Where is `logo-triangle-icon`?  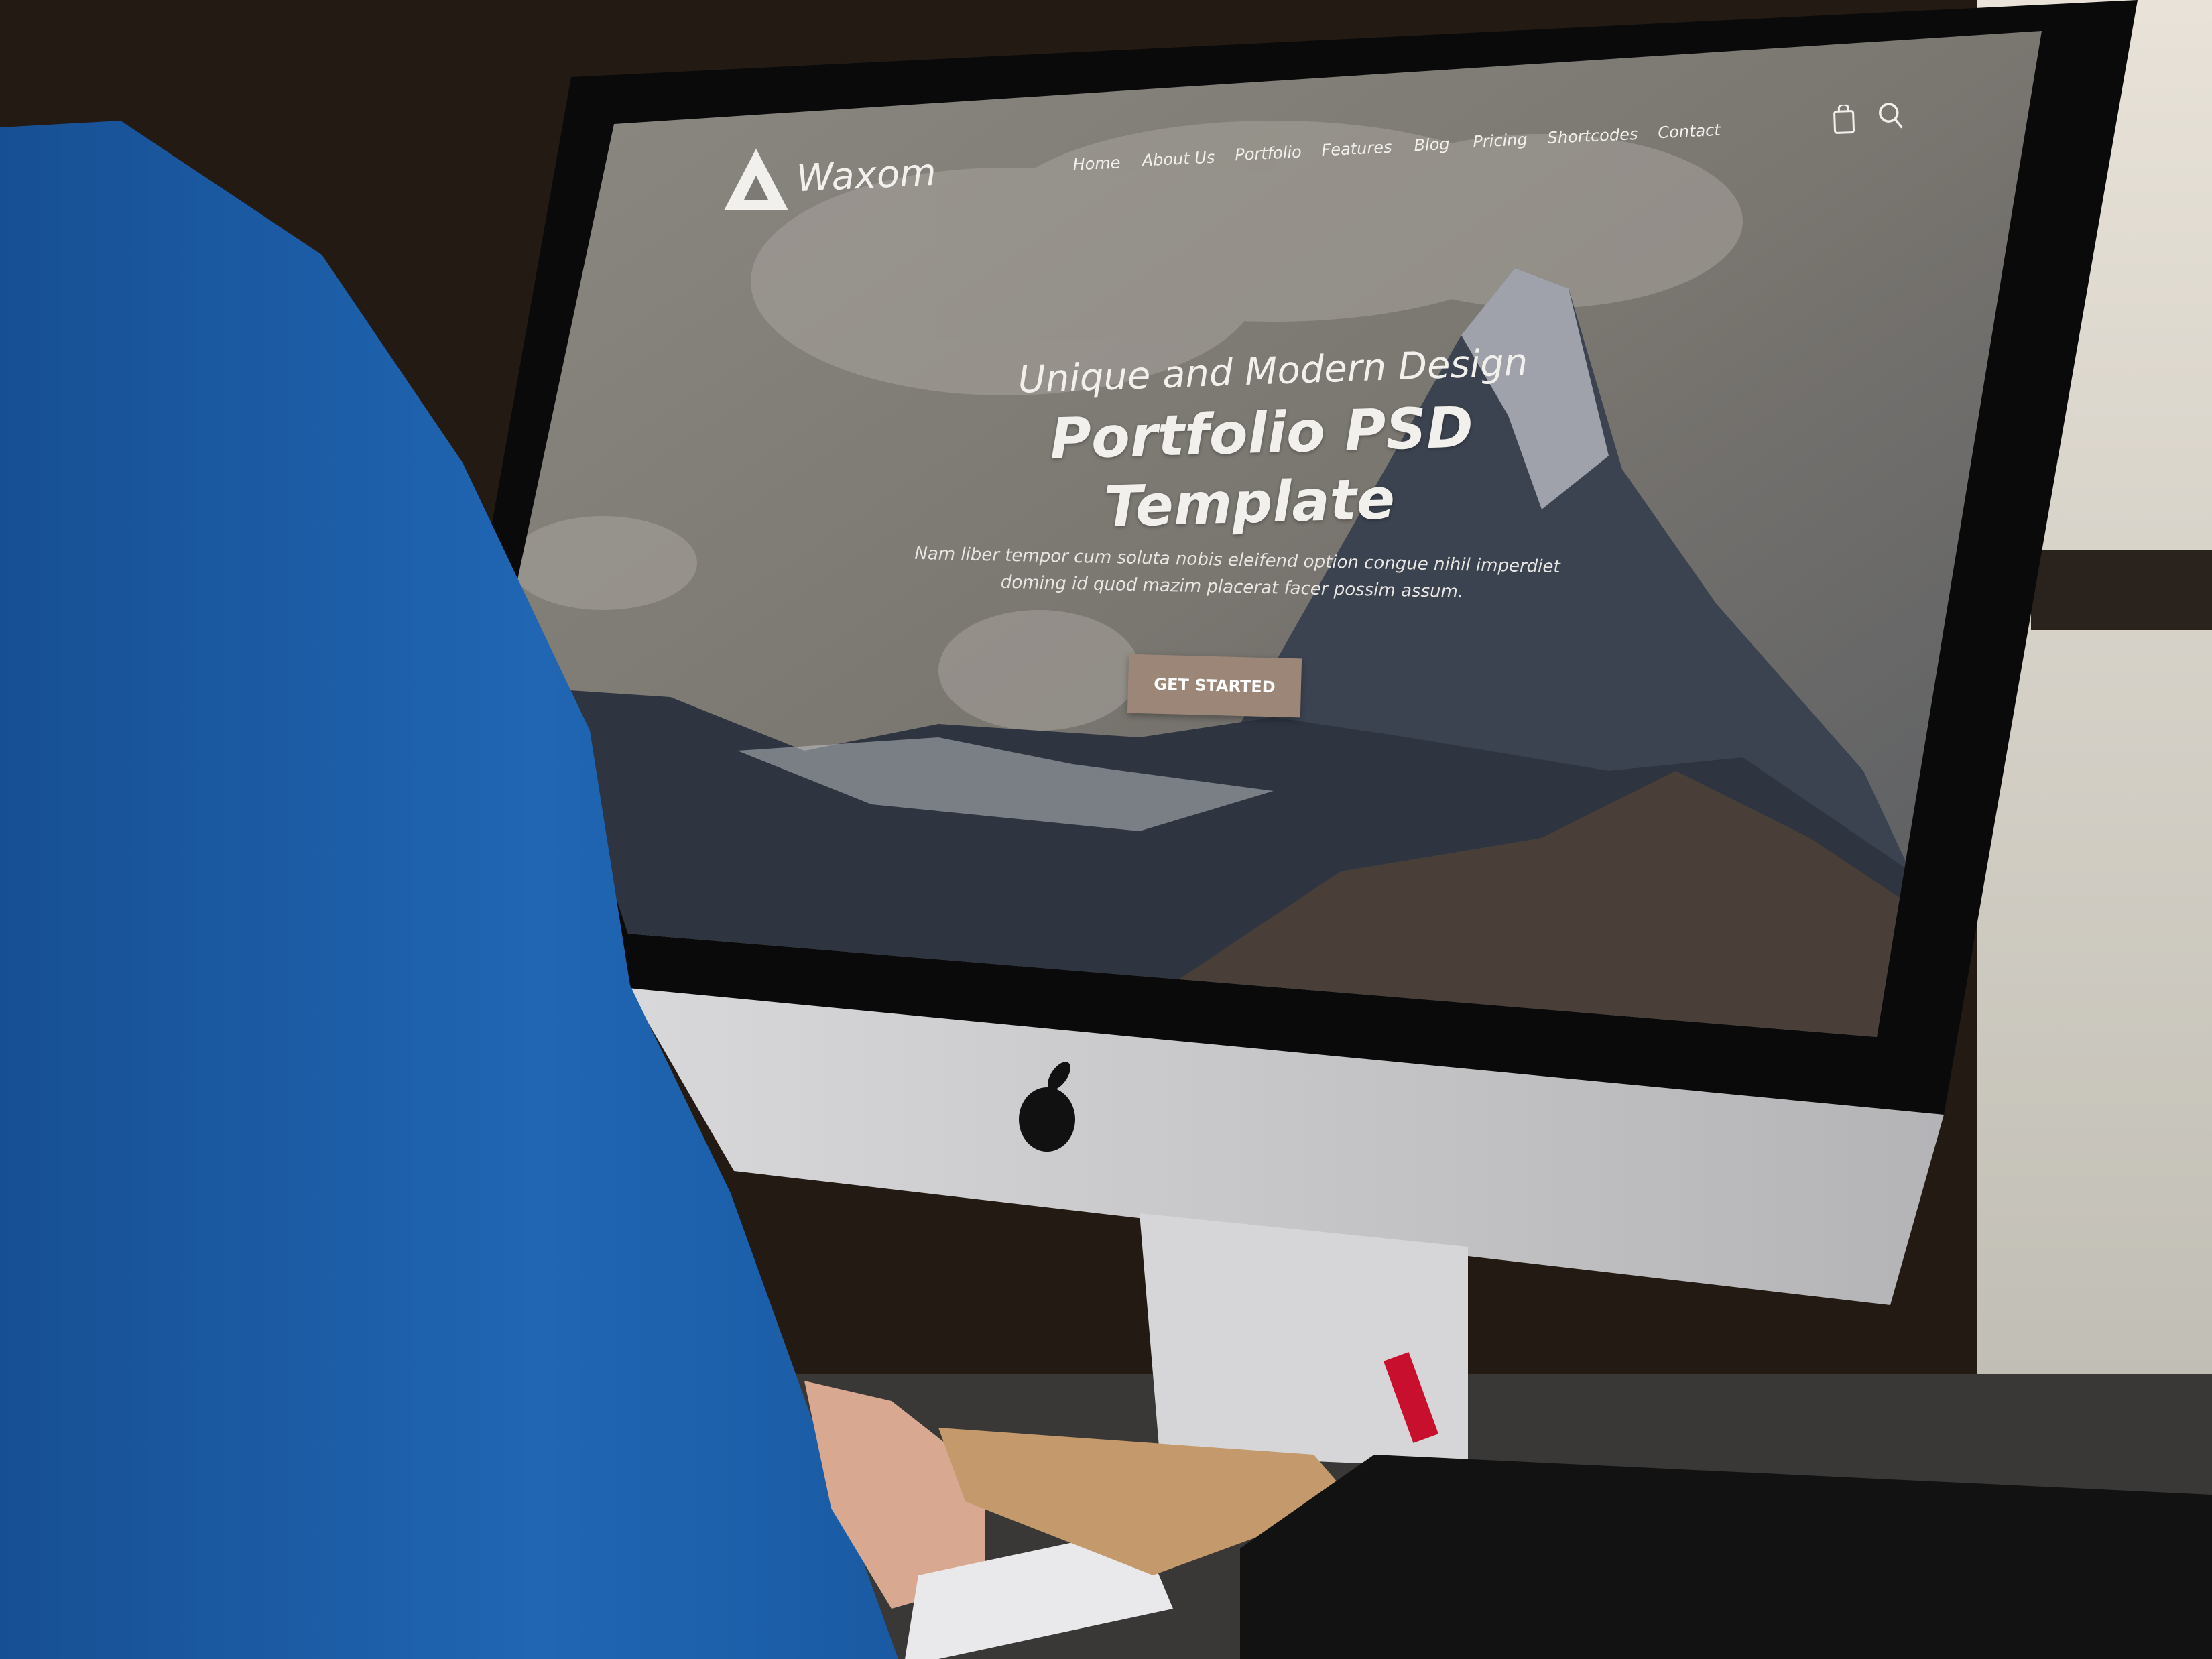
logo-triangle-icon is located at coordinates (756, 179).